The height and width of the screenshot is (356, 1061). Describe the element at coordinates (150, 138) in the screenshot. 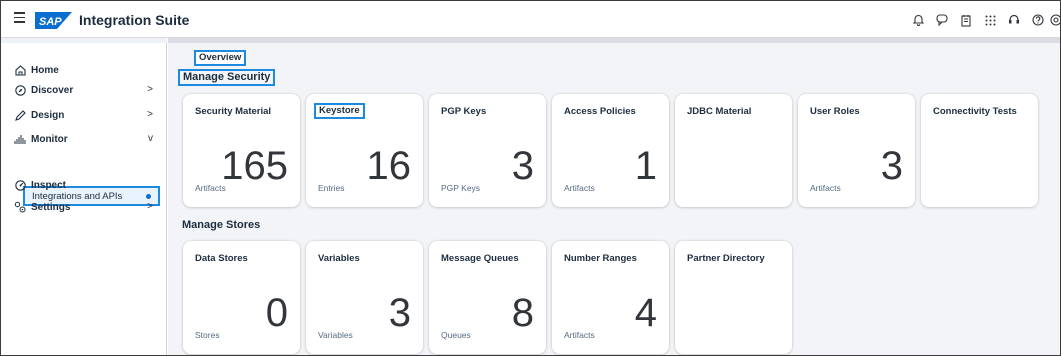

I see `chevron-down-icon: v` at that location.